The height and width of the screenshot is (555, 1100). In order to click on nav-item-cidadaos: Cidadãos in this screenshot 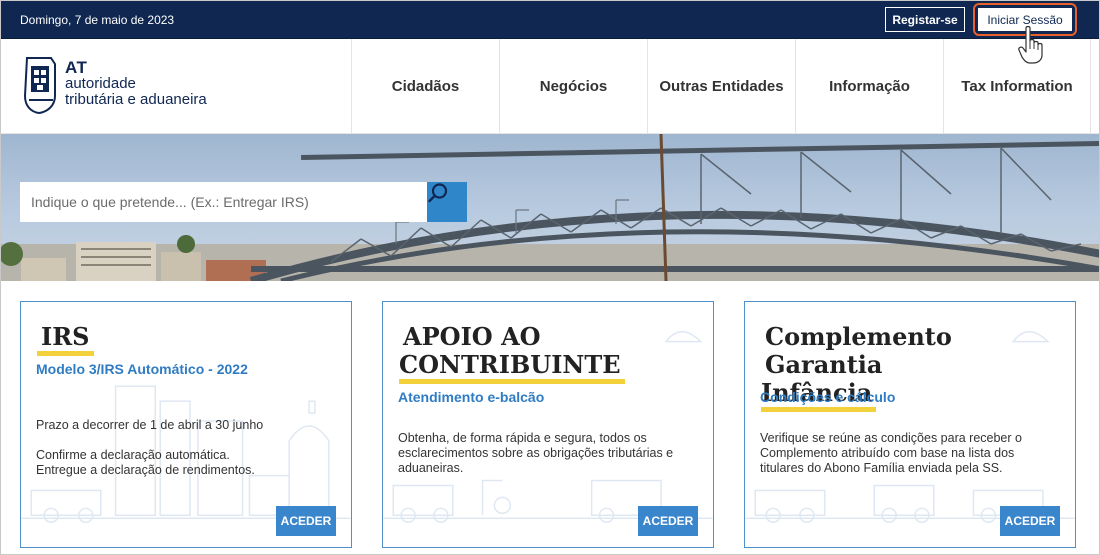, I will do `click(425, 86)`.